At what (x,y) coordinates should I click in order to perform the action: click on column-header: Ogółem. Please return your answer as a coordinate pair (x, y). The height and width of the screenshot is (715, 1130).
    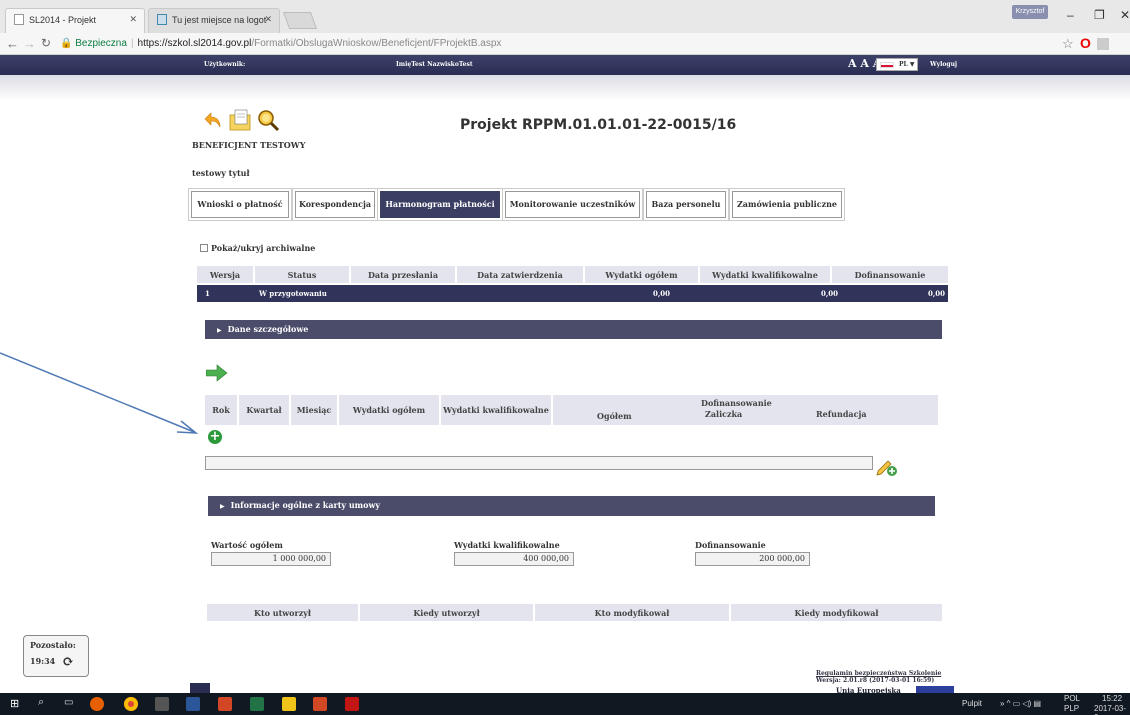
    Looking at the image, I should click on (614, 416).